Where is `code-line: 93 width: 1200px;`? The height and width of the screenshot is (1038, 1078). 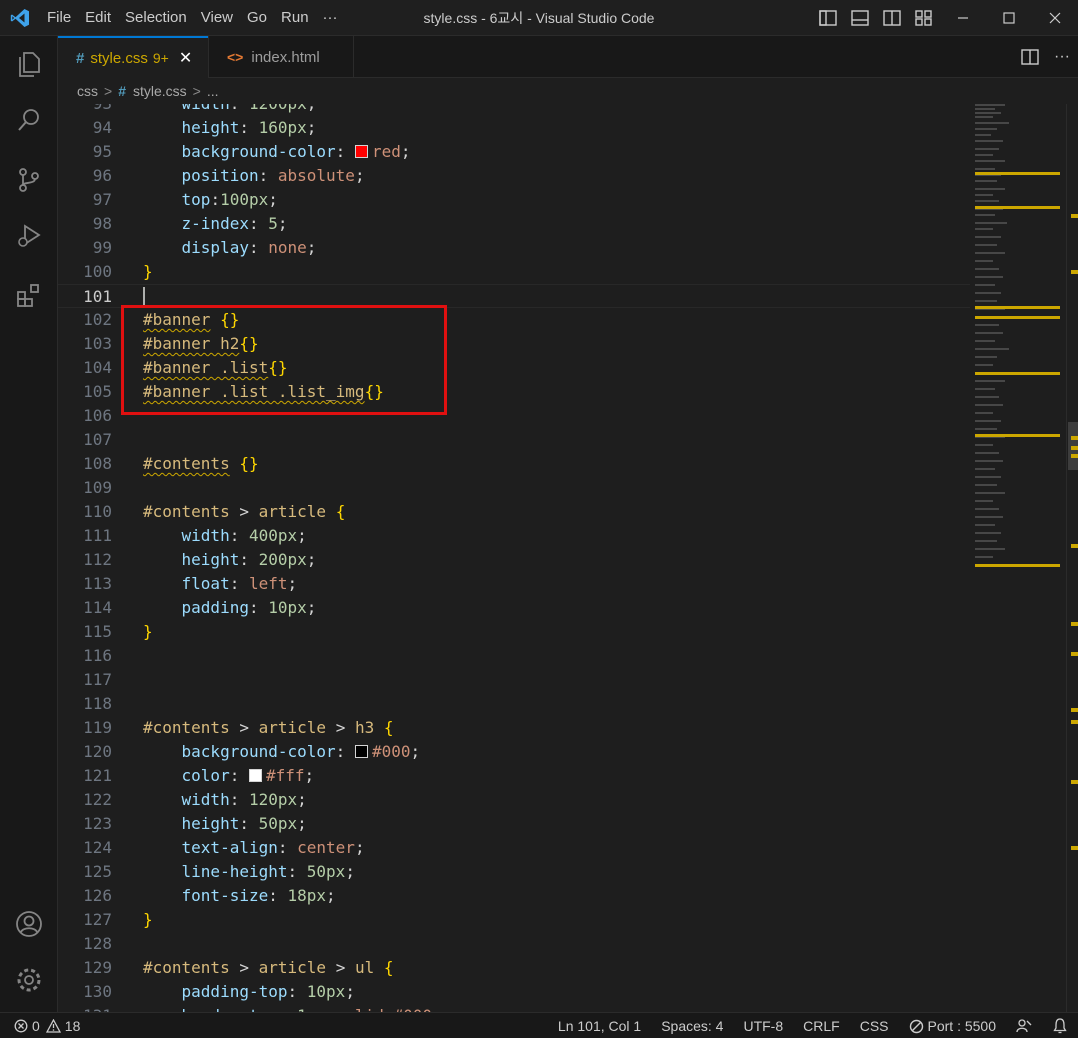
code-line: 93 width: 1200px; is located at coordinates (514, 110).